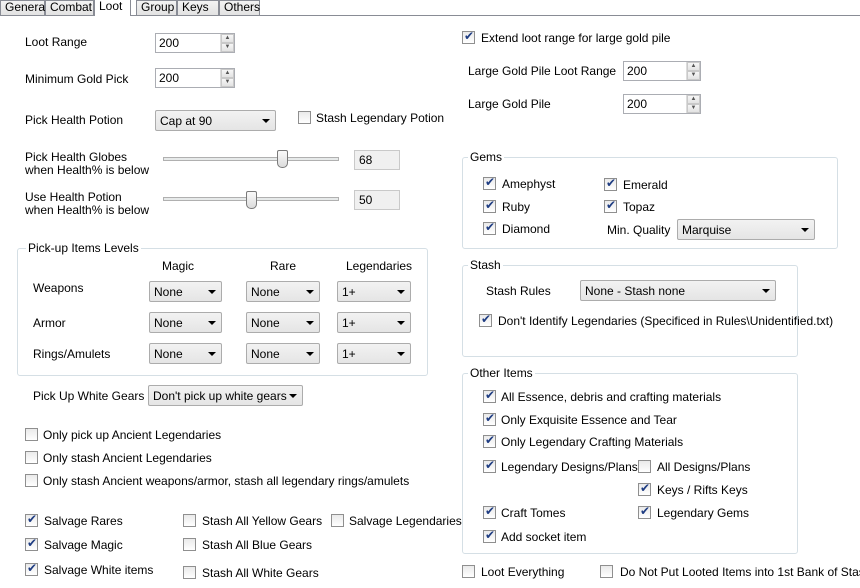 The width and height of the screenshot is (860, 588). I want to click on tab-others: Others, so click(239, 7).